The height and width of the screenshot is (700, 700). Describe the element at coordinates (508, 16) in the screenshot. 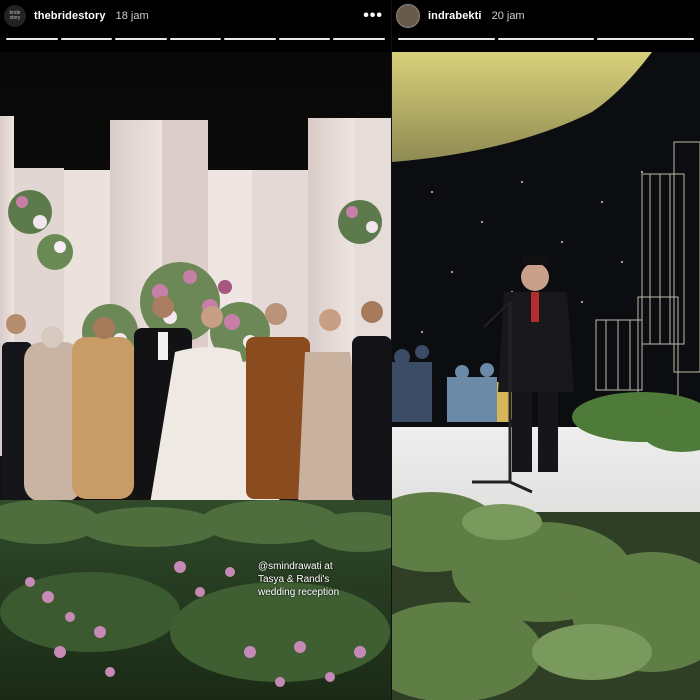

I see `story-timestamp: 20 jam` at that location.